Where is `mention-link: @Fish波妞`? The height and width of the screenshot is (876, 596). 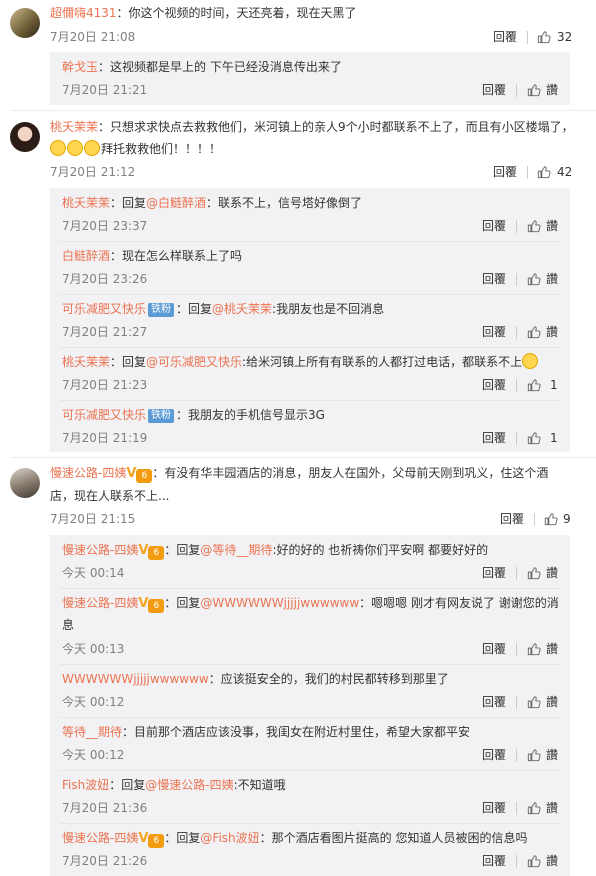
mention-link: @Fish波妞 is located at coordinates (229, 838).